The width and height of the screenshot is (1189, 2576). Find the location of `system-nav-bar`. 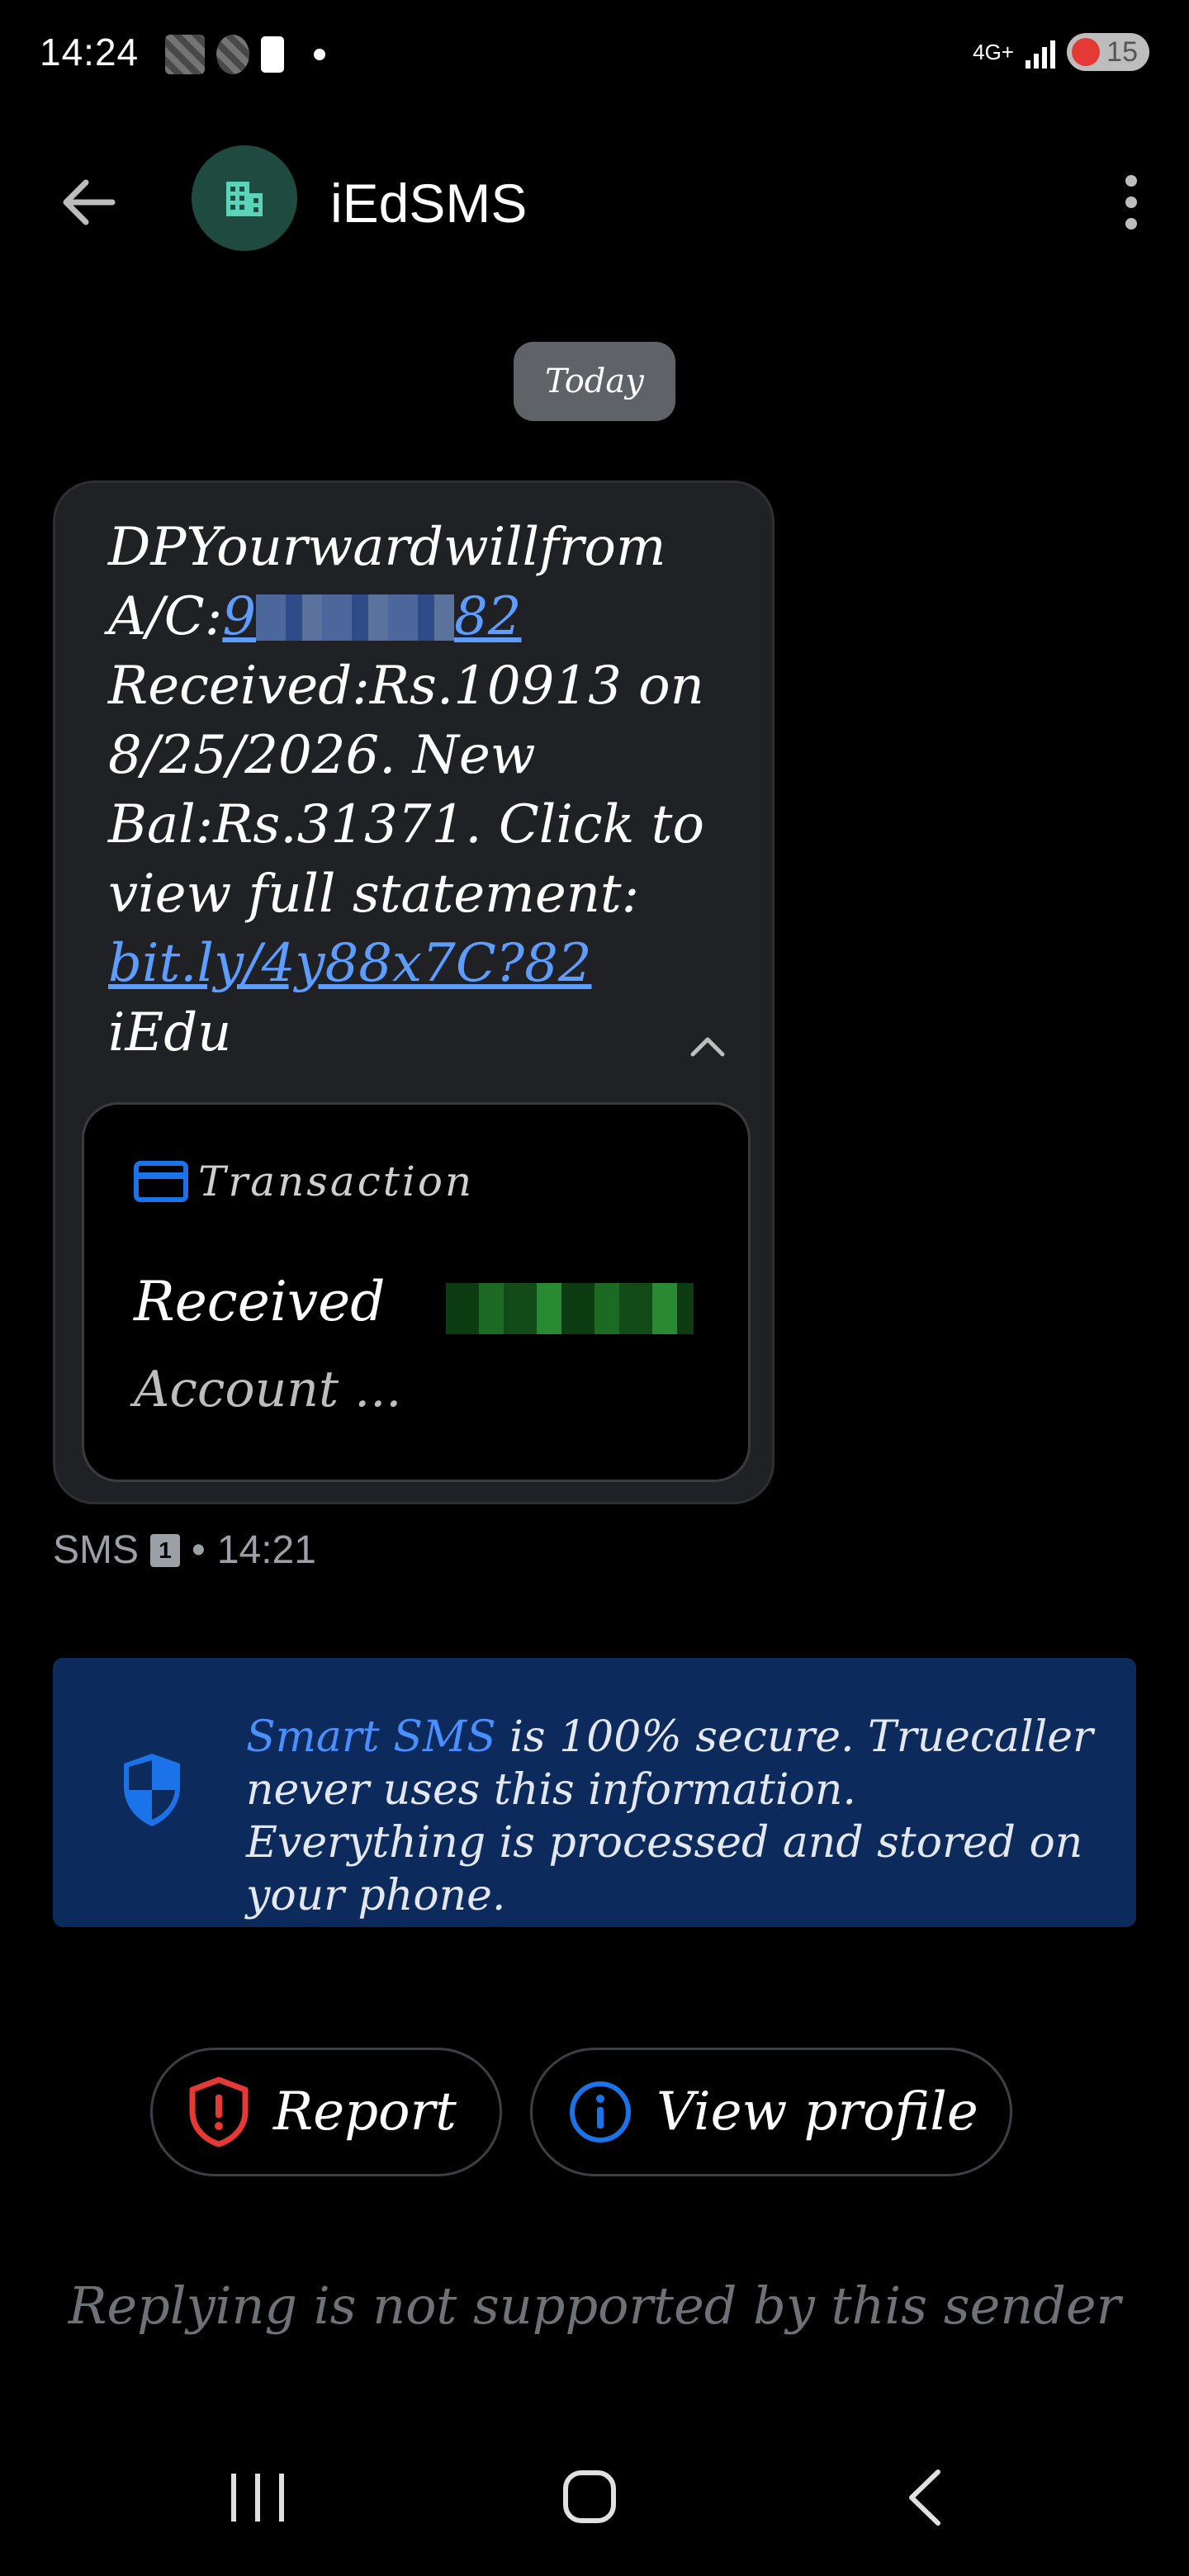

system-nav-bar is located at coordinates (594, 2510).